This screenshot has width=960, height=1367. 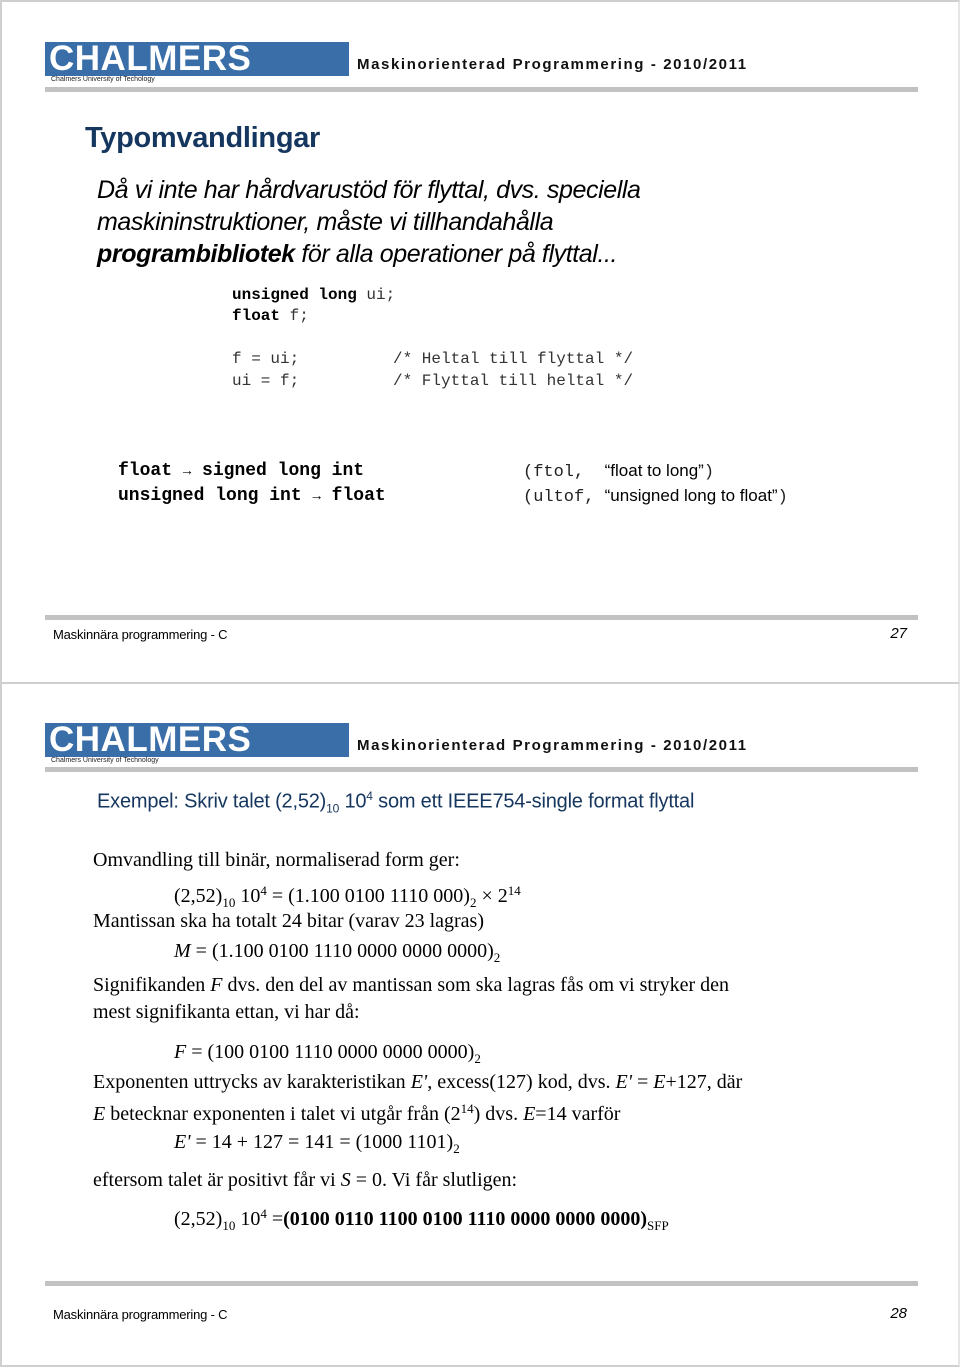 I want to click on eq-part: = (100 0100 1110 0000 0000 0000), so click(x=330, y=1052).